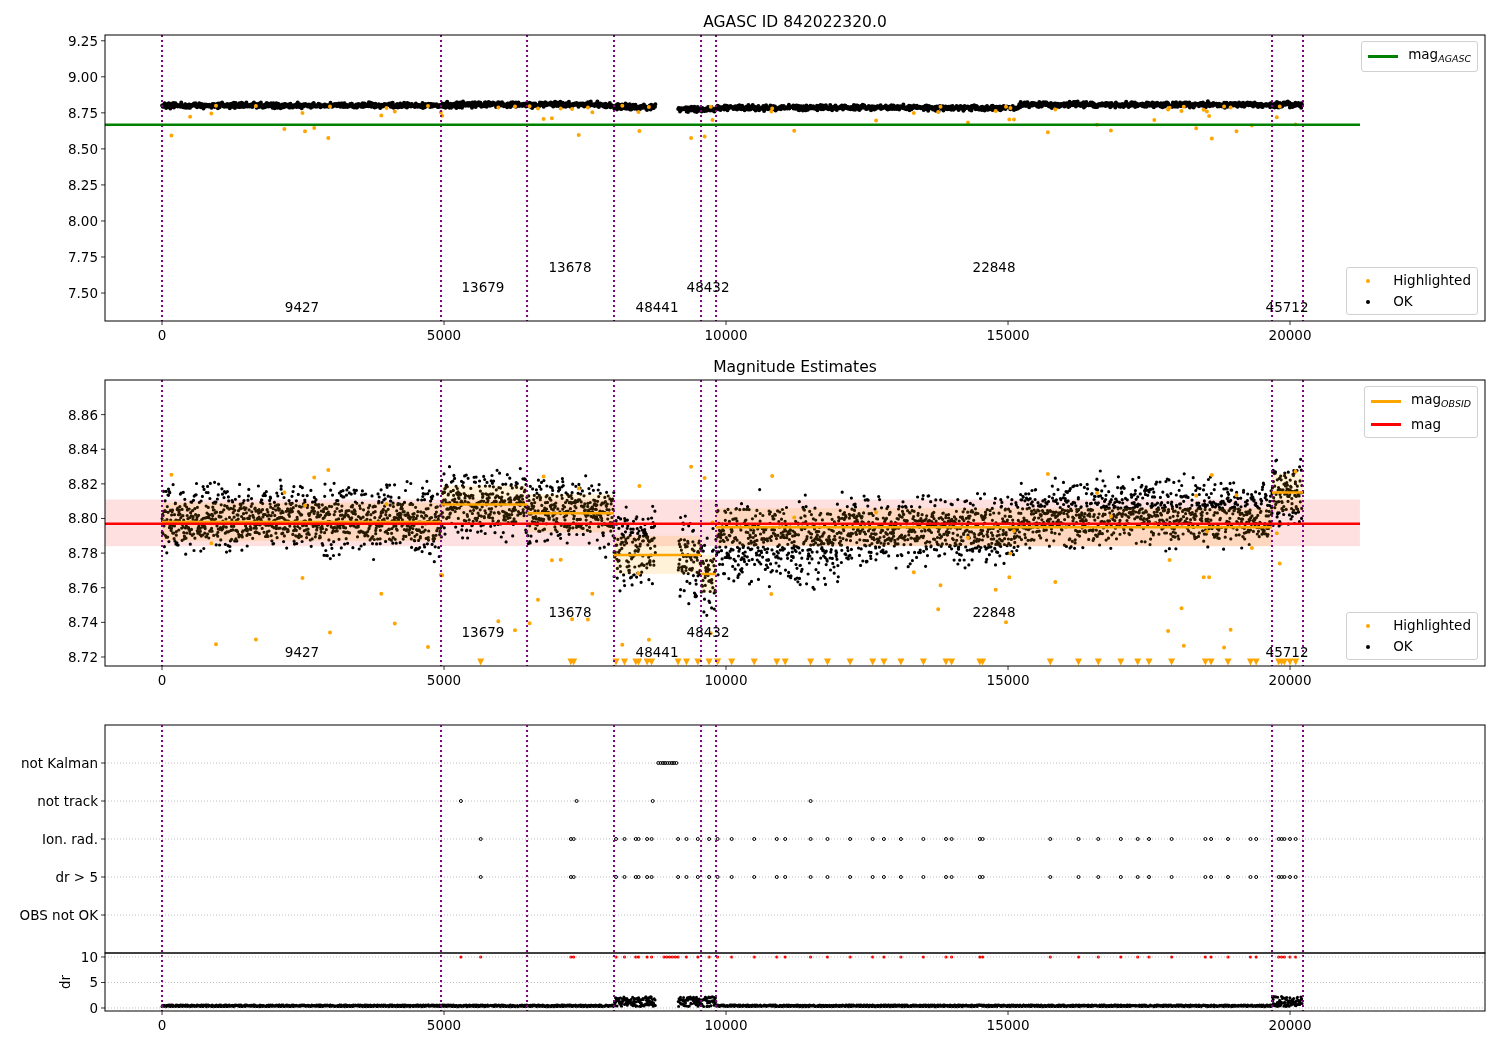  What do you see at coordinates (82, 587) in the screenshot?
I see `y-tick-label: 8.76` at bounding box center [82, 587].